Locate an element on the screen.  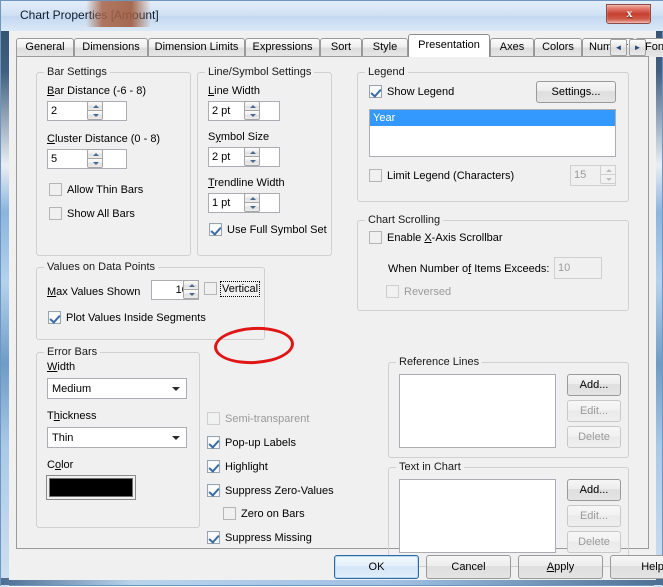
symbol-size-spinner-down is located at coordinates (252, 161).